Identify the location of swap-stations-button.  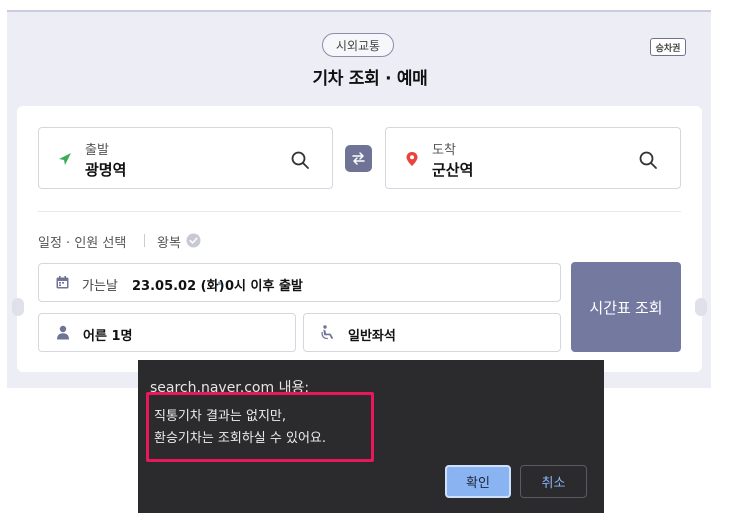
(358, 158).